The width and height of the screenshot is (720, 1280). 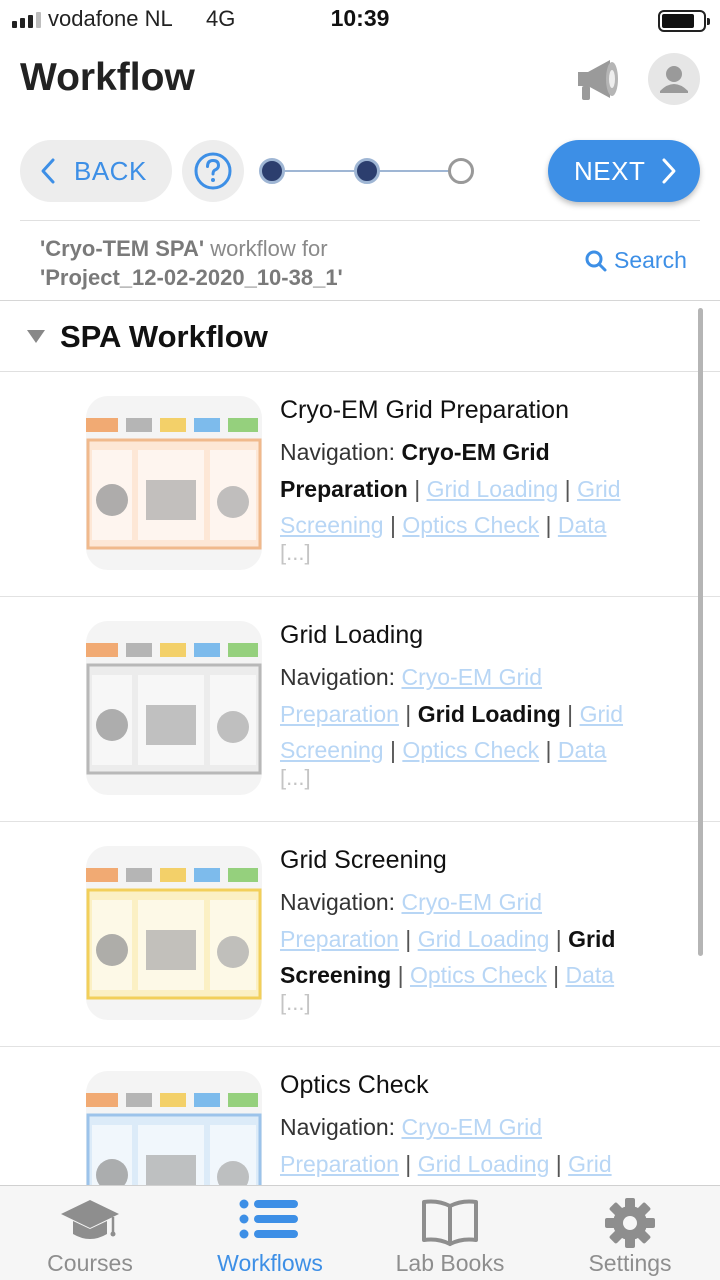 I want to click on workflow-progress, so click(x=368, y=171).